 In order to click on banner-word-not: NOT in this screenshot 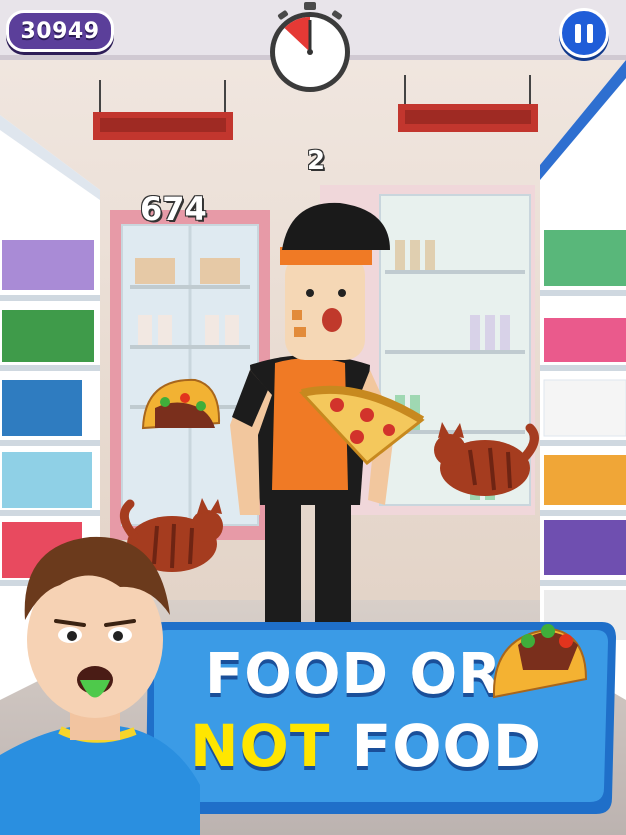, I will do `click(260, 746)`.